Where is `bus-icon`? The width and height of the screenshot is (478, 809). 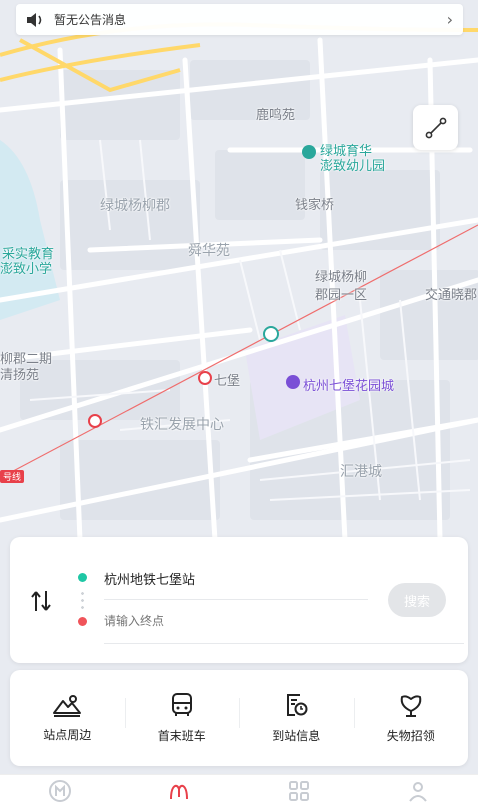 bus-icon is located at coordinates (181, 704).